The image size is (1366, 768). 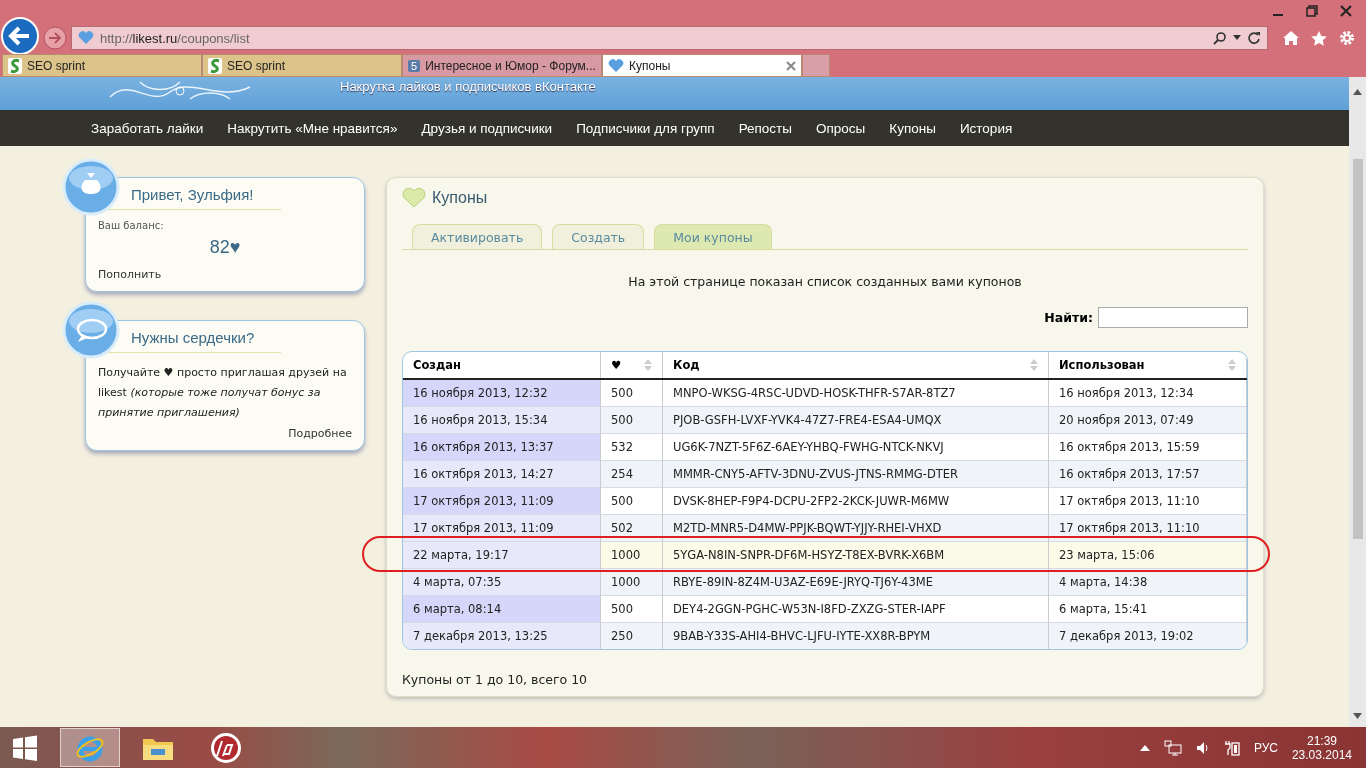 I want to click on table-cell: 16 октября 2013, 17:57, so click(x=1147, y=474).